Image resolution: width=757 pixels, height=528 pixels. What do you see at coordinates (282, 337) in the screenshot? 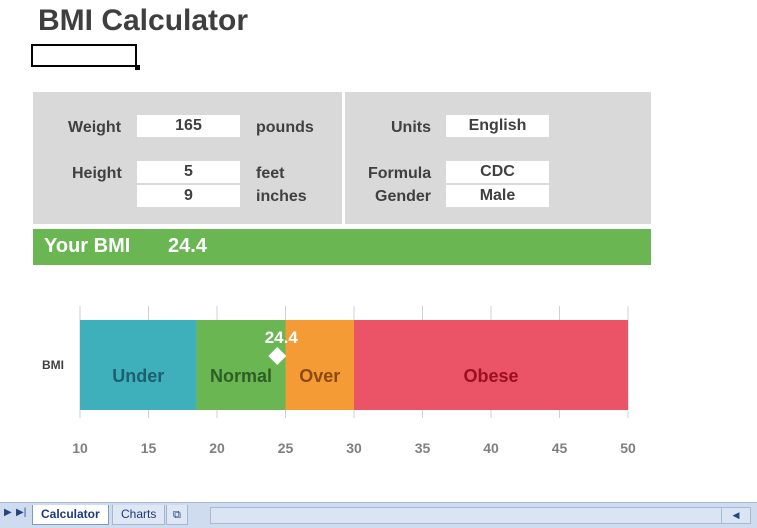
I see `bmi-marker-label: 24.4` at bounding box center [282, 337].